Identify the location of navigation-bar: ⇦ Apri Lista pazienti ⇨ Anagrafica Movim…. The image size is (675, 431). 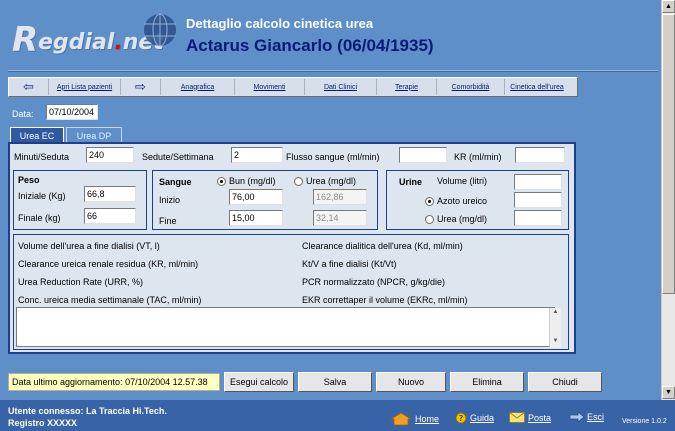
(293, 87).